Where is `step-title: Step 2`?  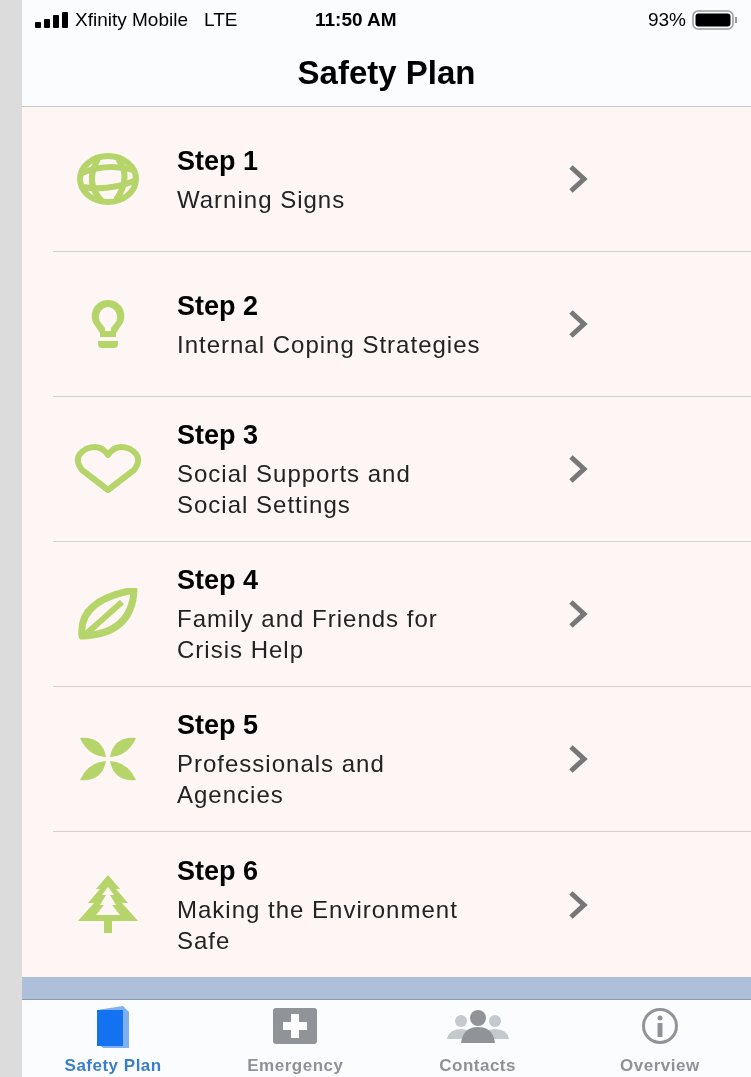
step-title: Step 2 is located at coordinates (218, 306).